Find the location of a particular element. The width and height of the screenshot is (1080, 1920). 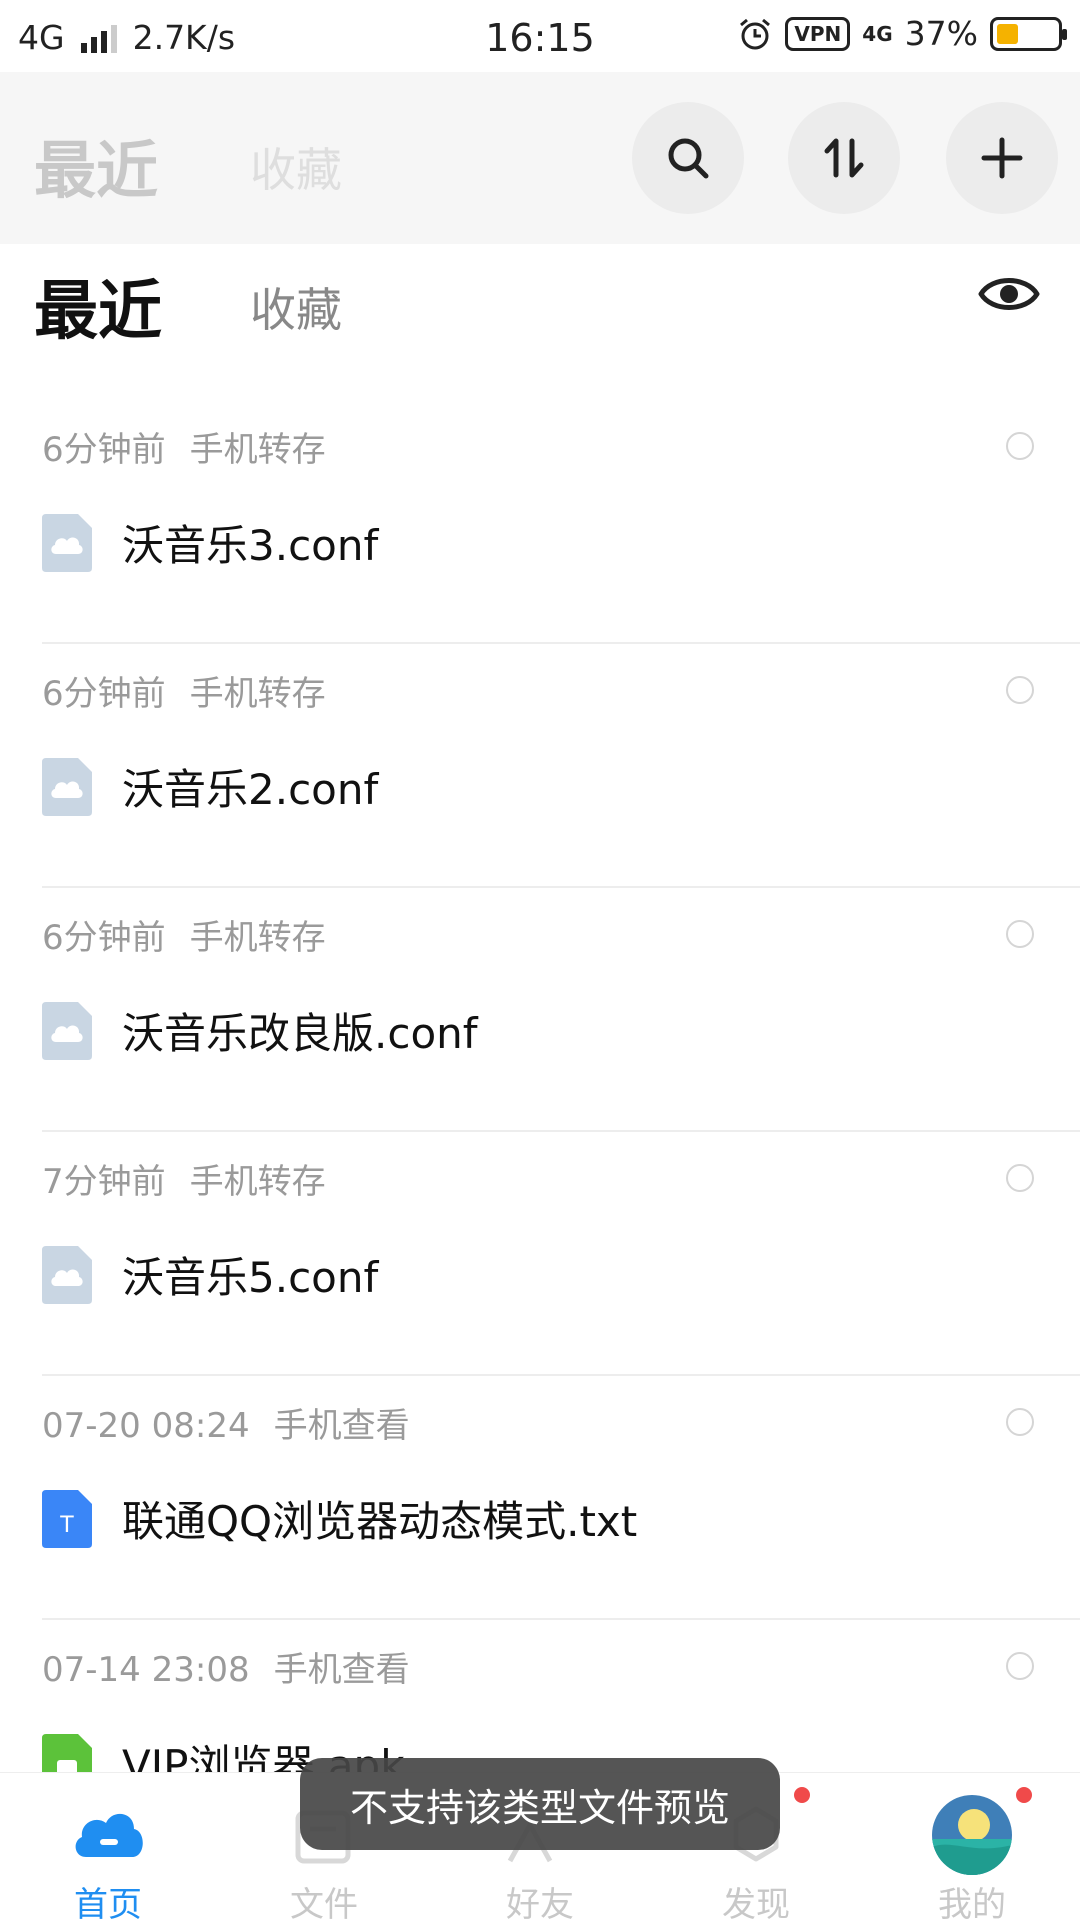

file-item: 6分钟前 手机转存沃音乐改良版.conf is located at coordinates (540, 1010).